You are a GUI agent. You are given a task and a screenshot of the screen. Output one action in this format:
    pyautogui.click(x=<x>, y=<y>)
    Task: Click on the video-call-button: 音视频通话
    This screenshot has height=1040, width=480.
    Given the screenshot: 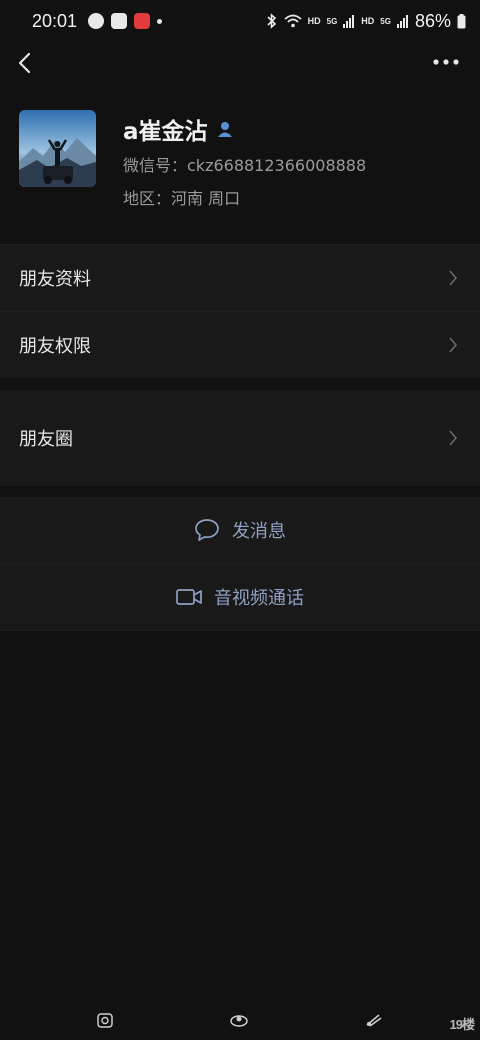 What is the action you would take?
    pyautogui.click(x=240, y=597)
    